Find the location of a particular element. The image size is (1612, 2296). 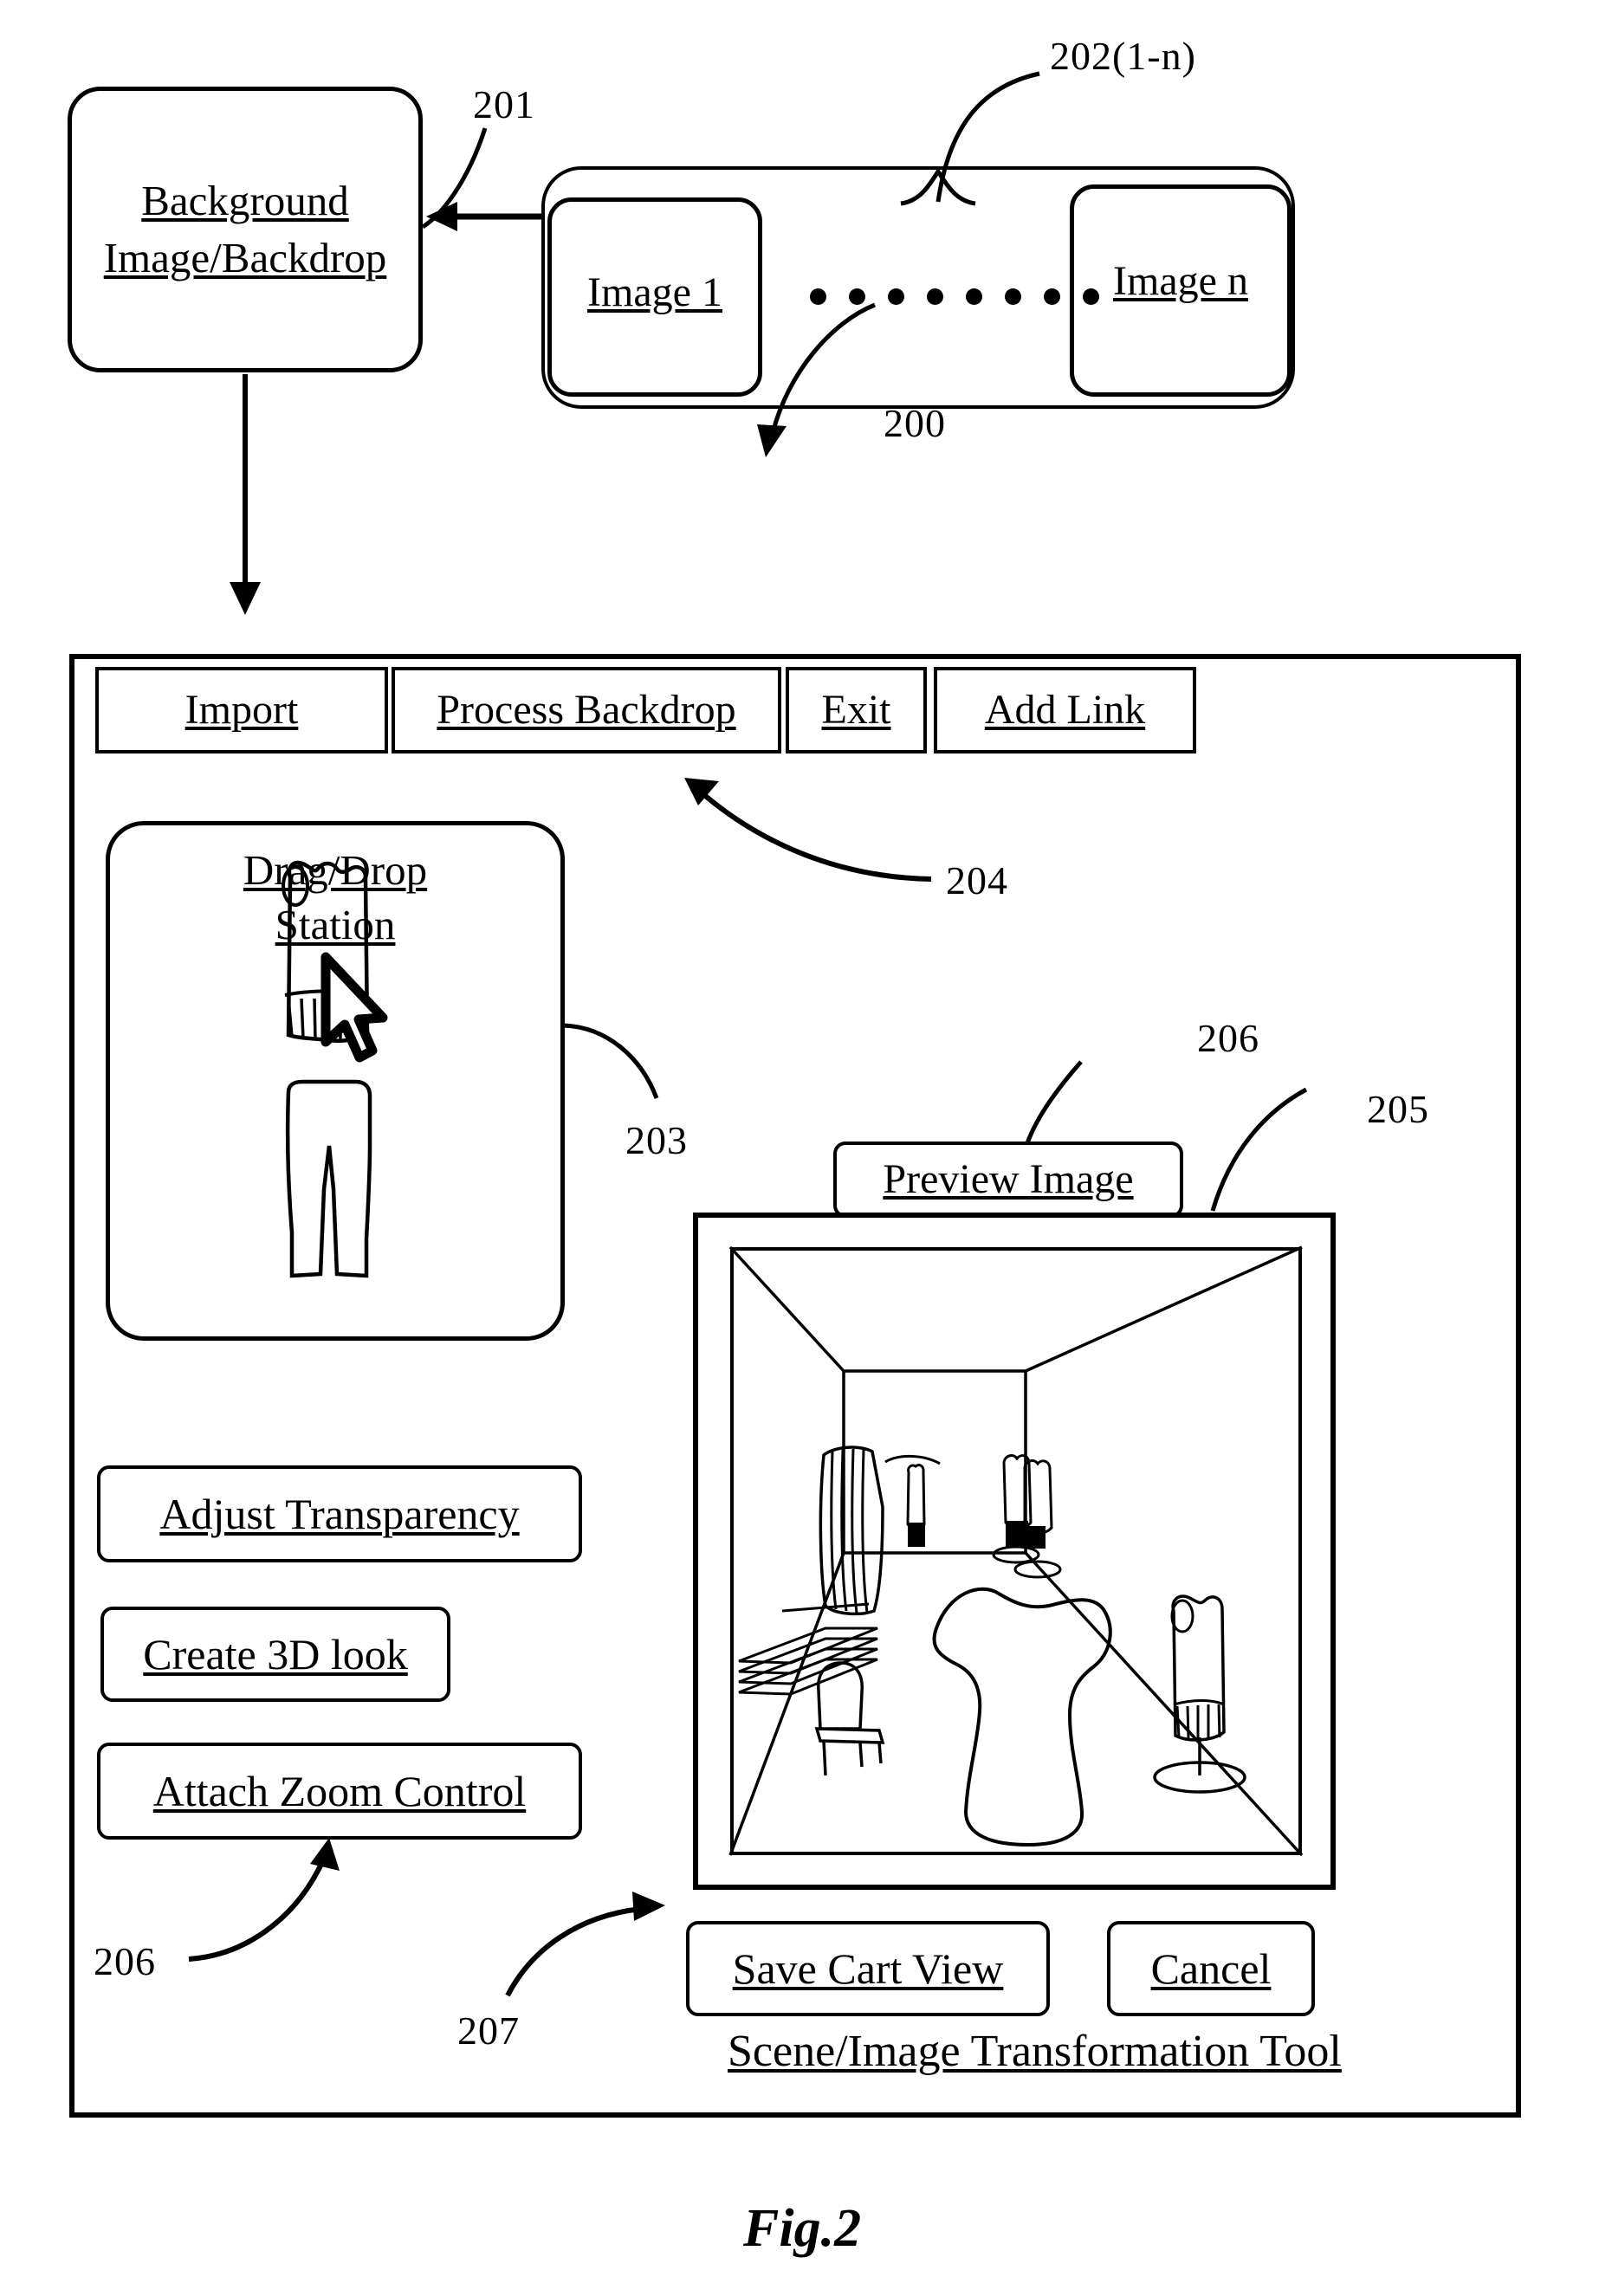

backdrop-label-line2: Image/Backdrop is located at coordinates (245, 258).